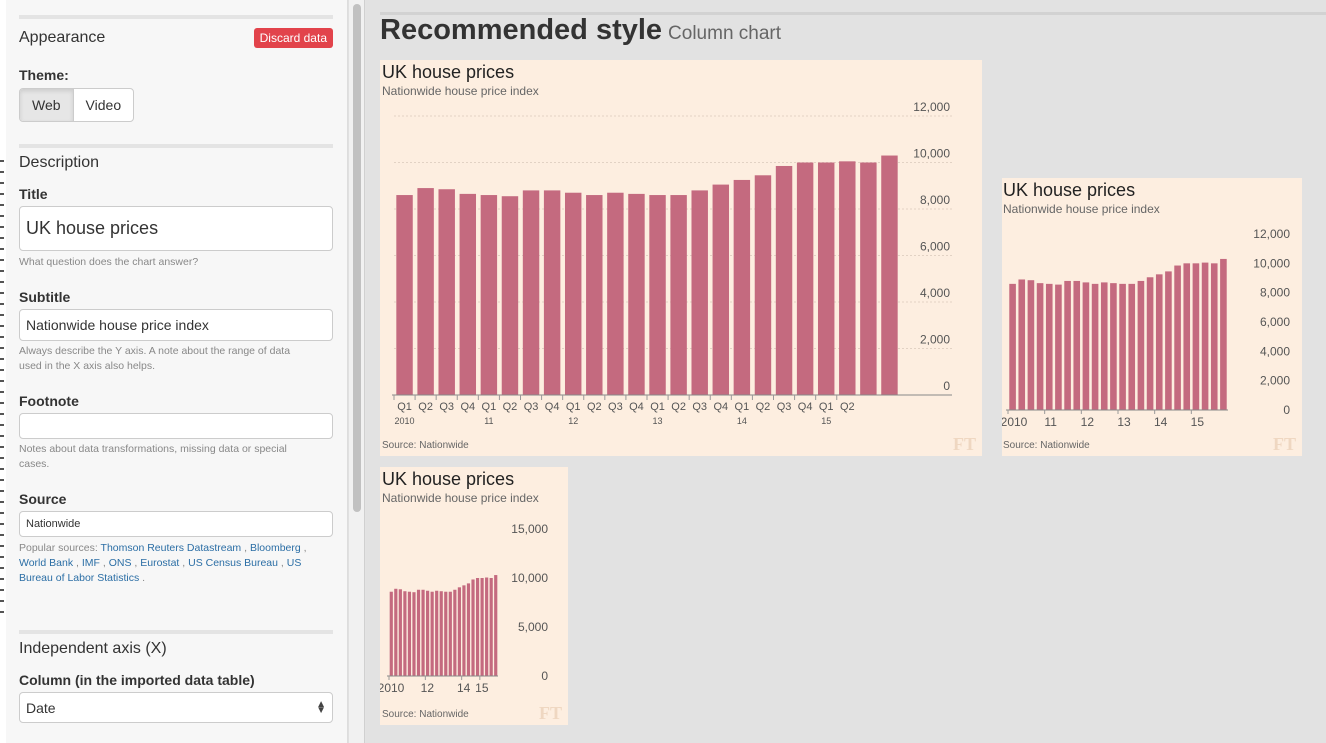 The height and width of the screenshot is (743, 1326). What do you see at coordinates (44, 75) in the screenshot?
I see `theme-label: Theme:` at bounding box center [44, 75].